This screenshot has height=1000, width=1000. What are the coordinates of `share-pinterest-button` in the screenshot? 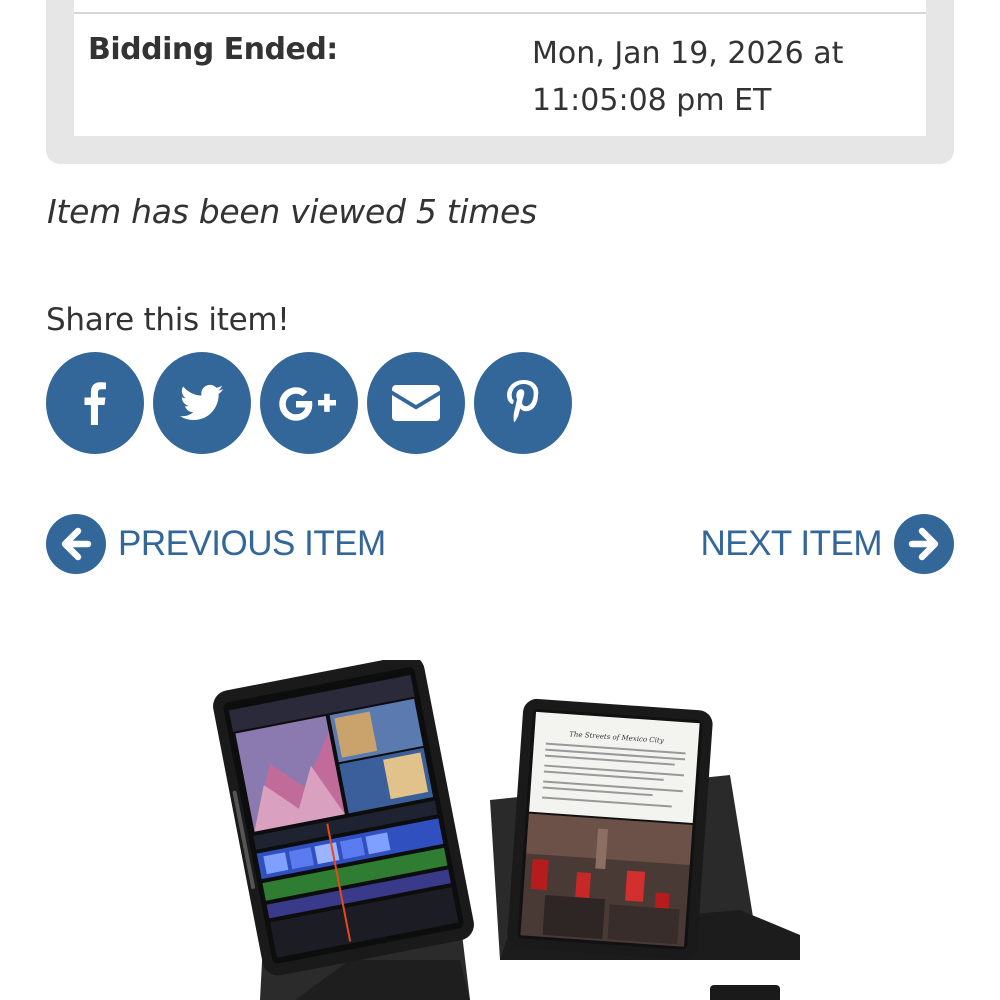 It's located at (523, 403).